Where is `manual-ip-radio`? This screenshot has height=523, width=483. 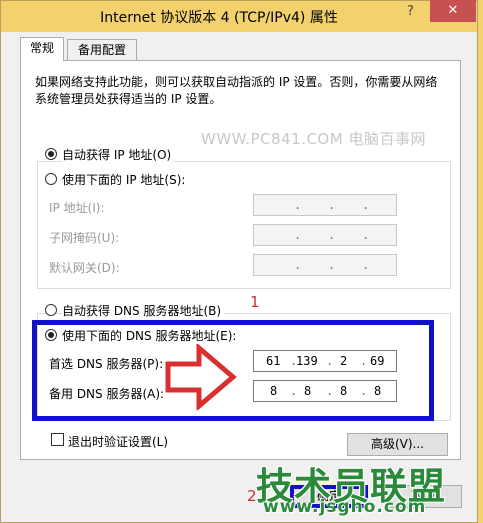 manual-ip-radio is located at coordinates (51, 179).